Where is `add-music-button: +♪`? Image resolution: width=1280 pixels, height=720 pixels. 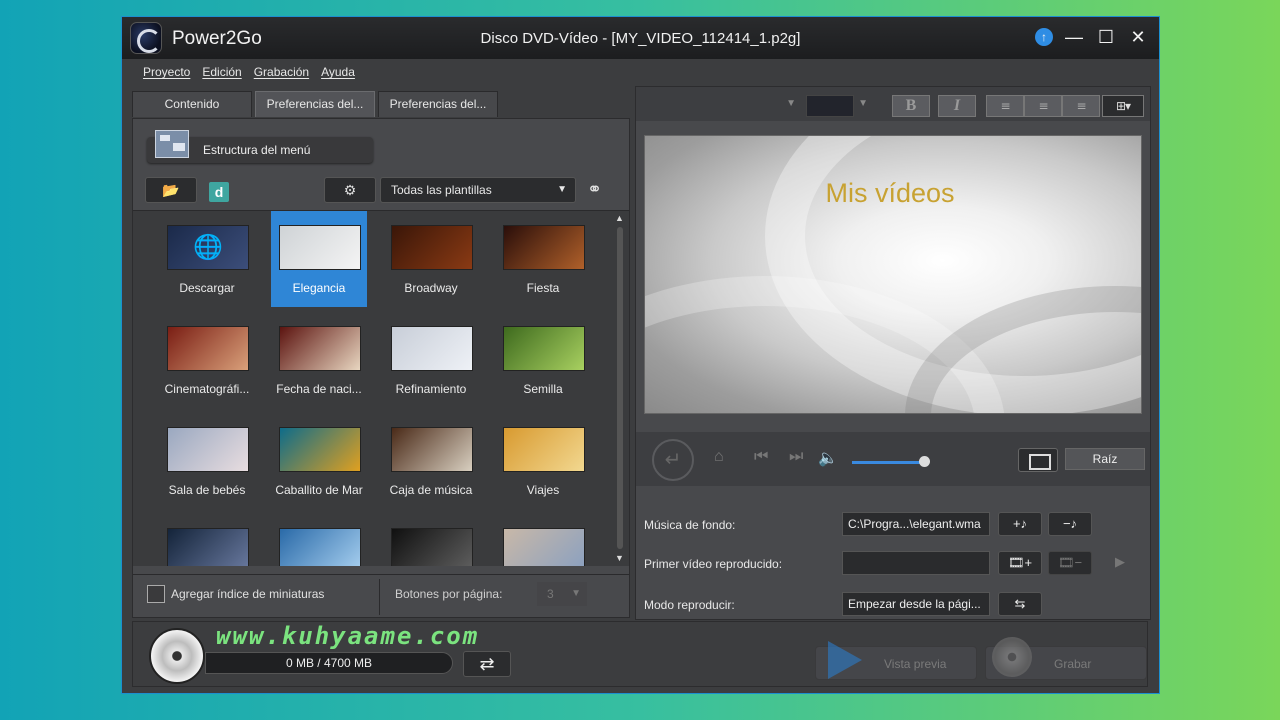 add-music-button: +♪ is located at coordinates (1020, 524).